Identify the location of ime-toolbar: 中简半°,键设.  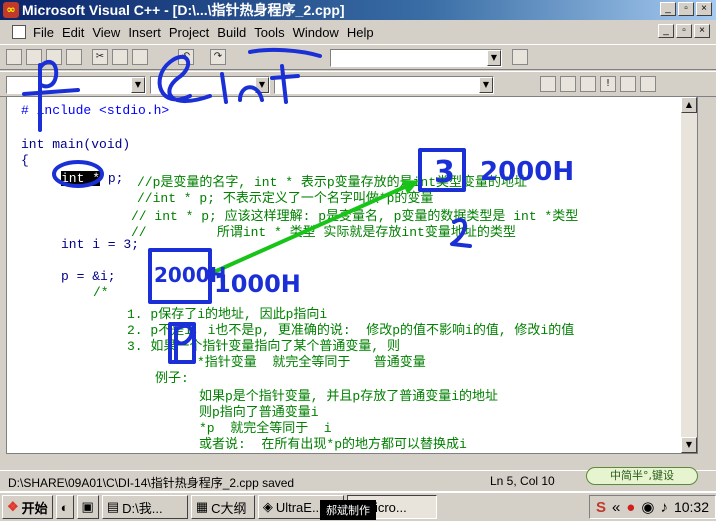
(642, 476).